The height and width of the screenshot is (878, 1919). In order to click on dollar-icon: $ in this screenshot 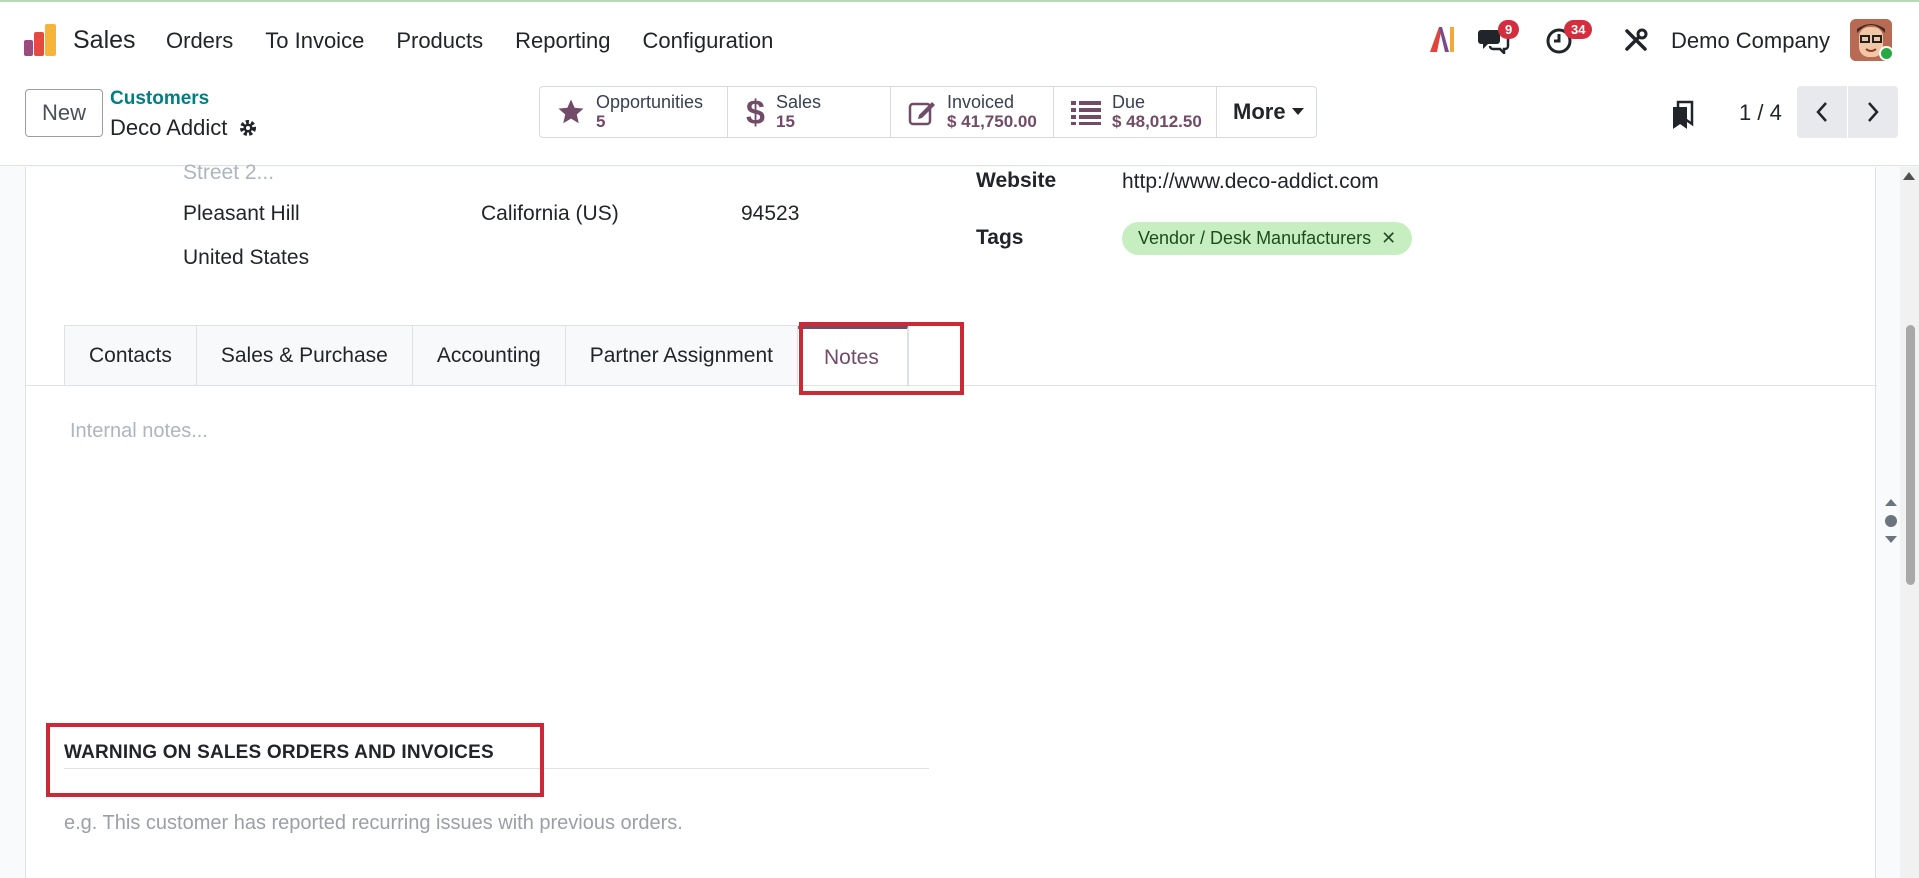, I will do `click(755, 112)`.